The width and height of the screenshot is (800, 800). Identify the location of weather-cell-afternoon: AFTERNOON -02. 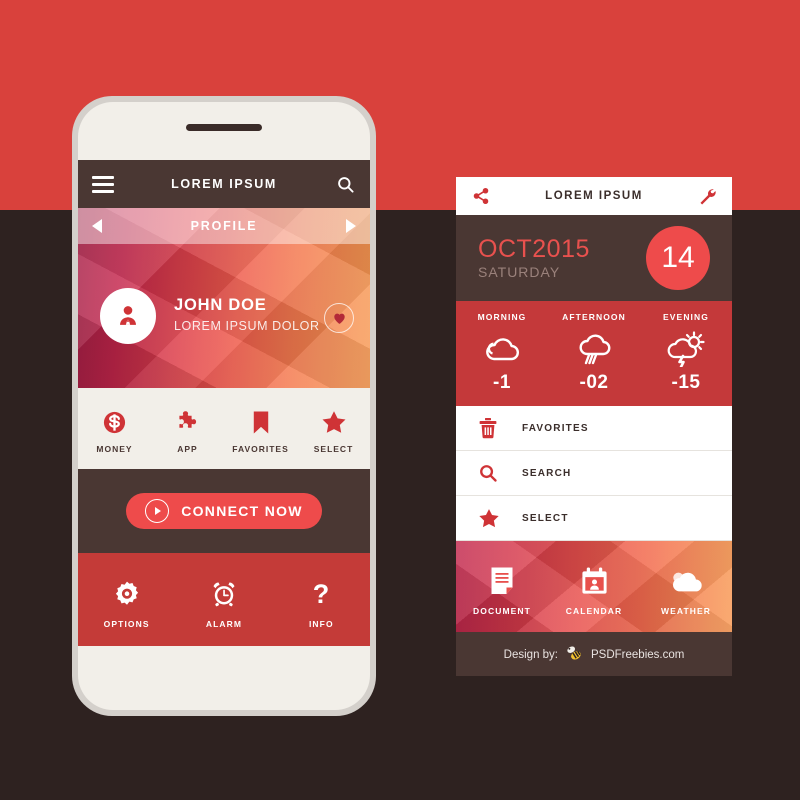
(594, 353).